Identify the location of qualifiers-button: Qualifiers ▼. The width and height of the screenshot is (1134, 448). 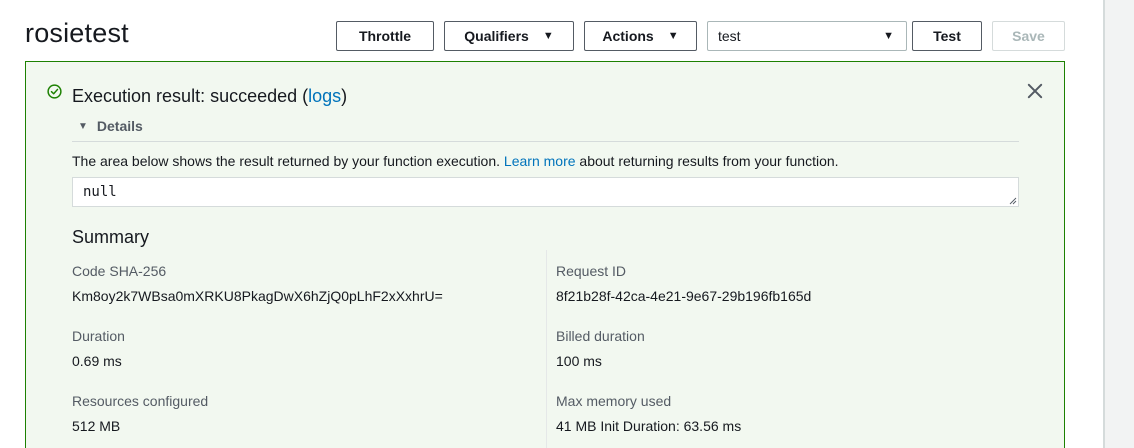
(509, 36).